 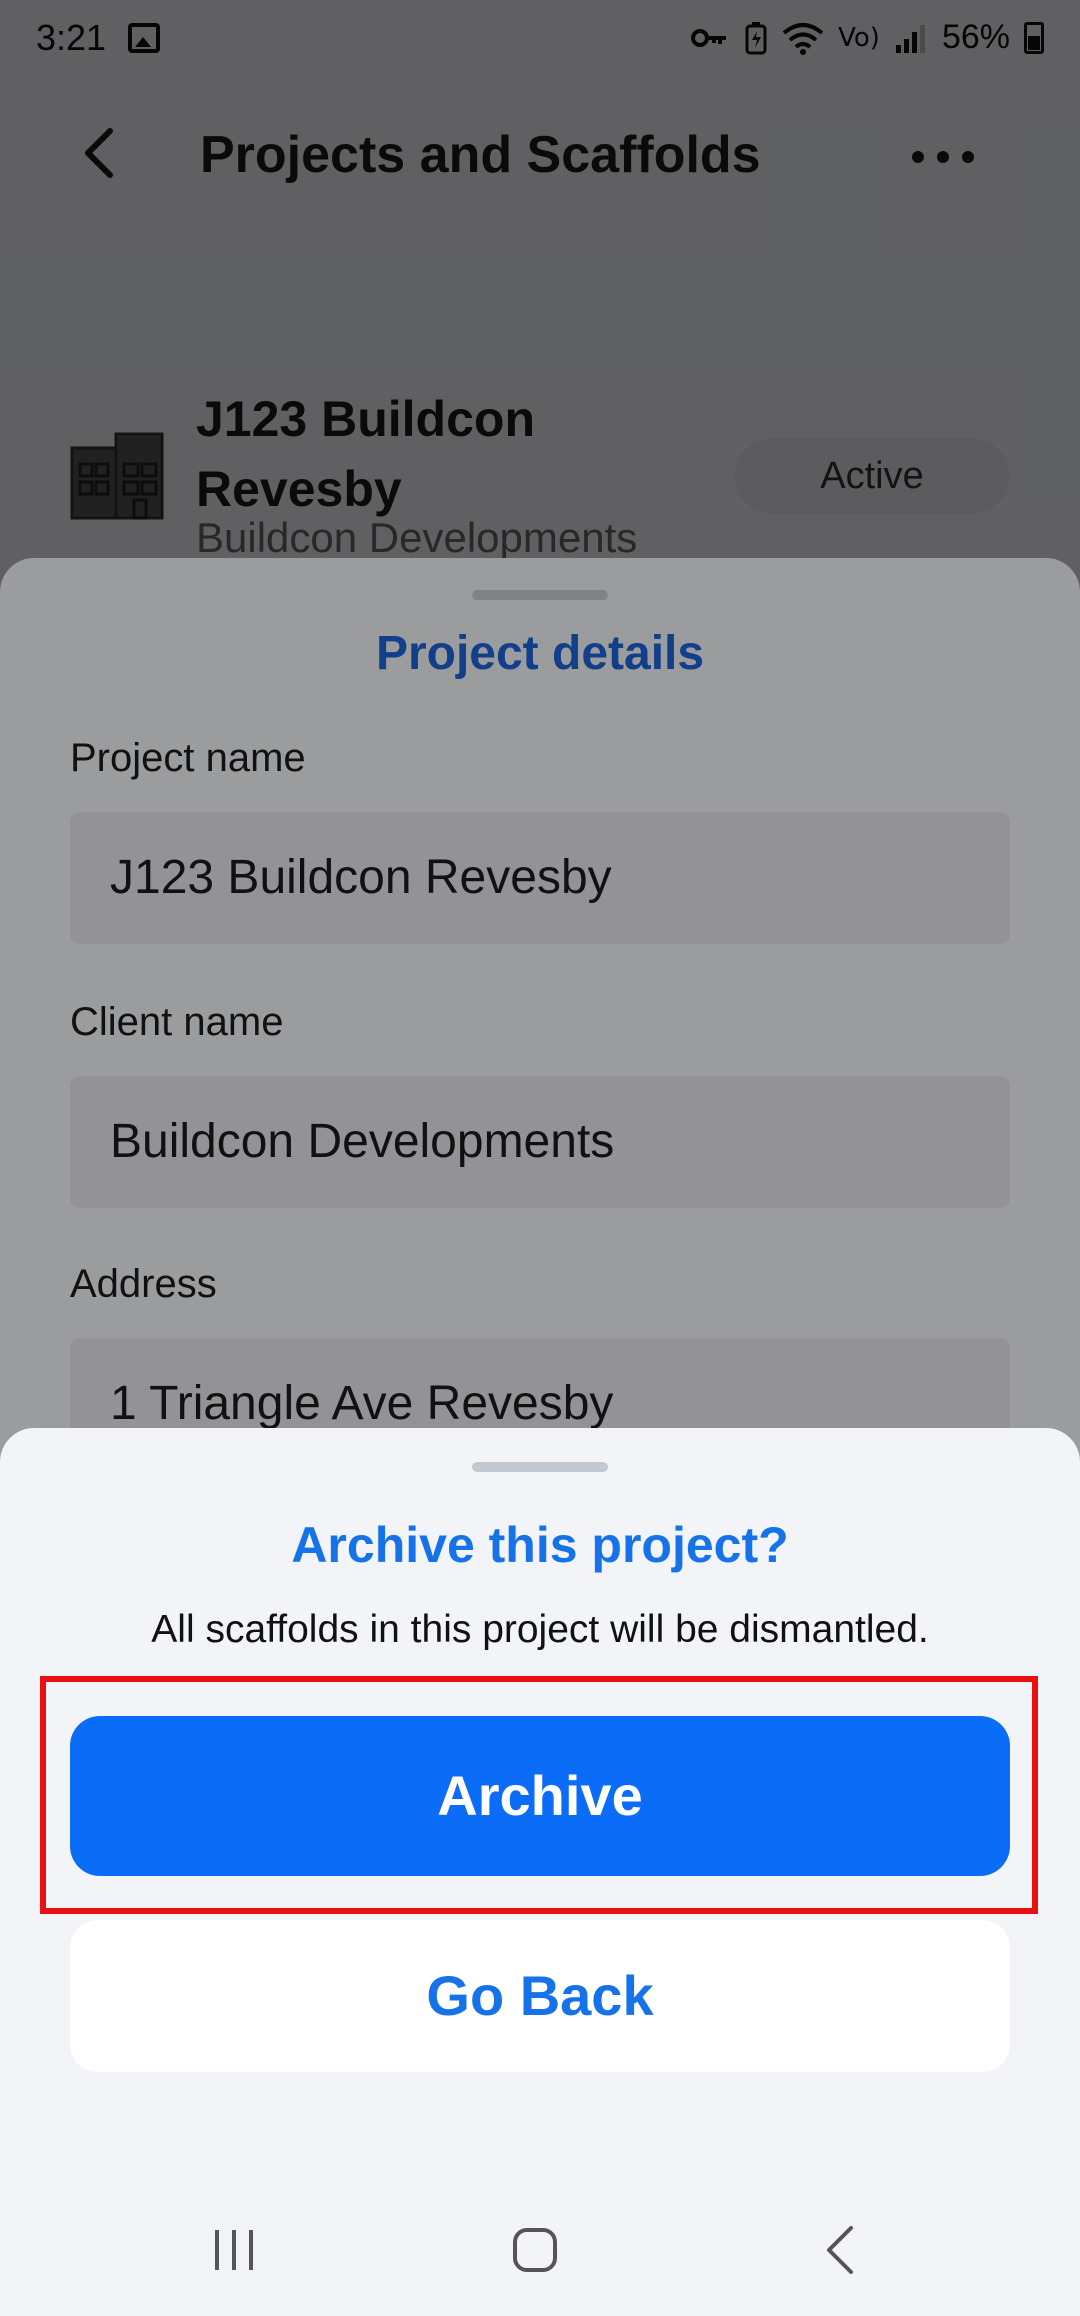 I want to click on recent-apps-button, so click(x=234, y=2250).